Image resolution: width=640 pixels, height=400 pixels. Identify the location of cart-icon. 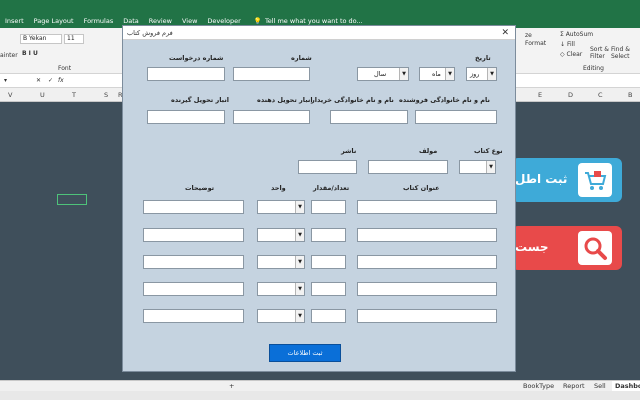
(595, 180).